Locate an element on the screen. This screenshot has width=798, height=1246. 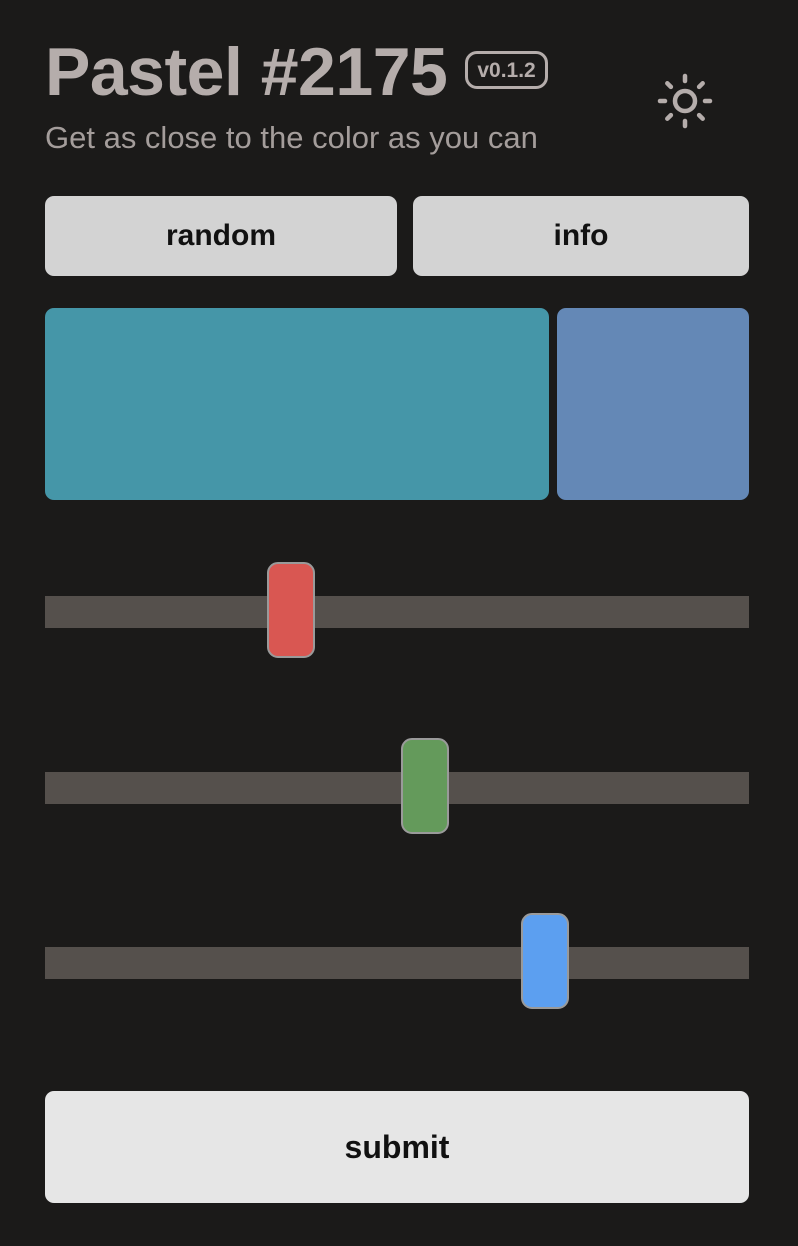
red-slider is located at coordinates (397, 612).